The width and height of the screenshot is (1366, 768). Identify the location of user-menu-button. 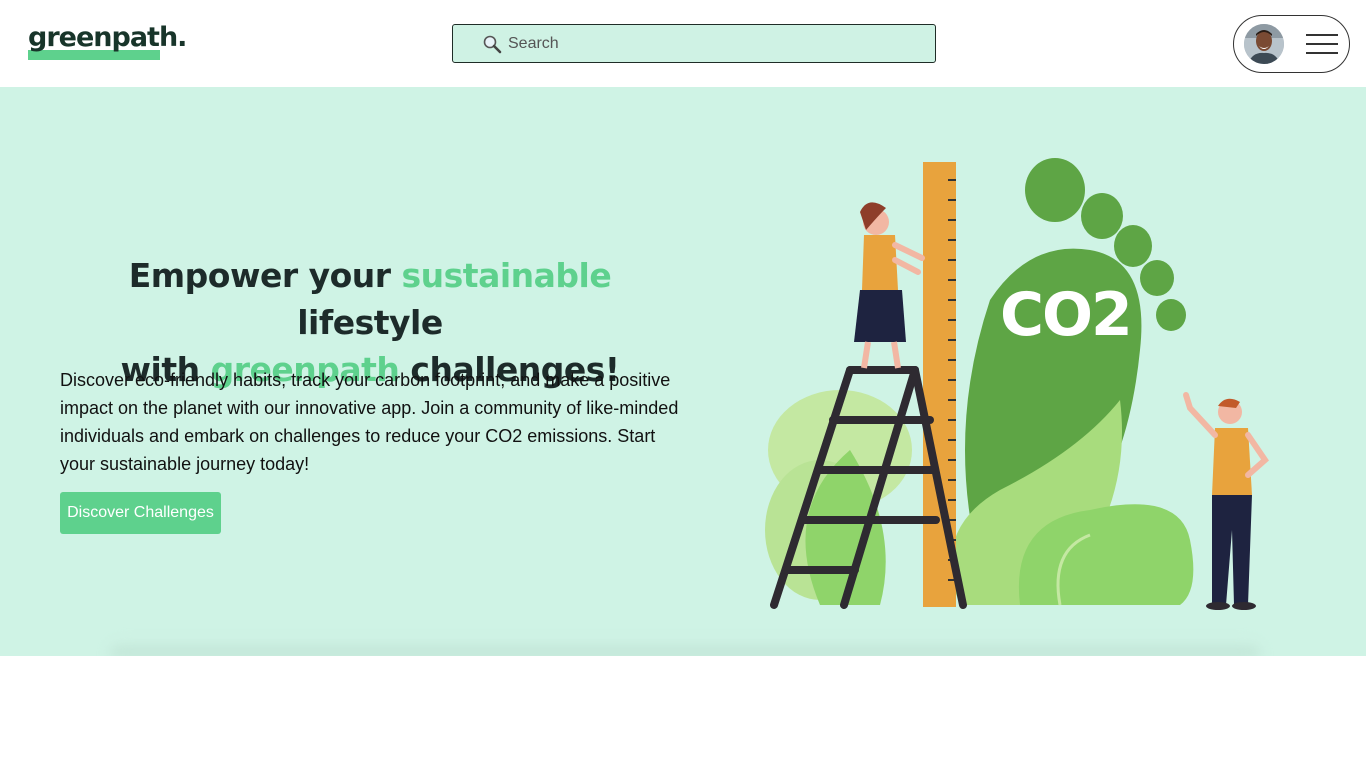
(1291, 44).